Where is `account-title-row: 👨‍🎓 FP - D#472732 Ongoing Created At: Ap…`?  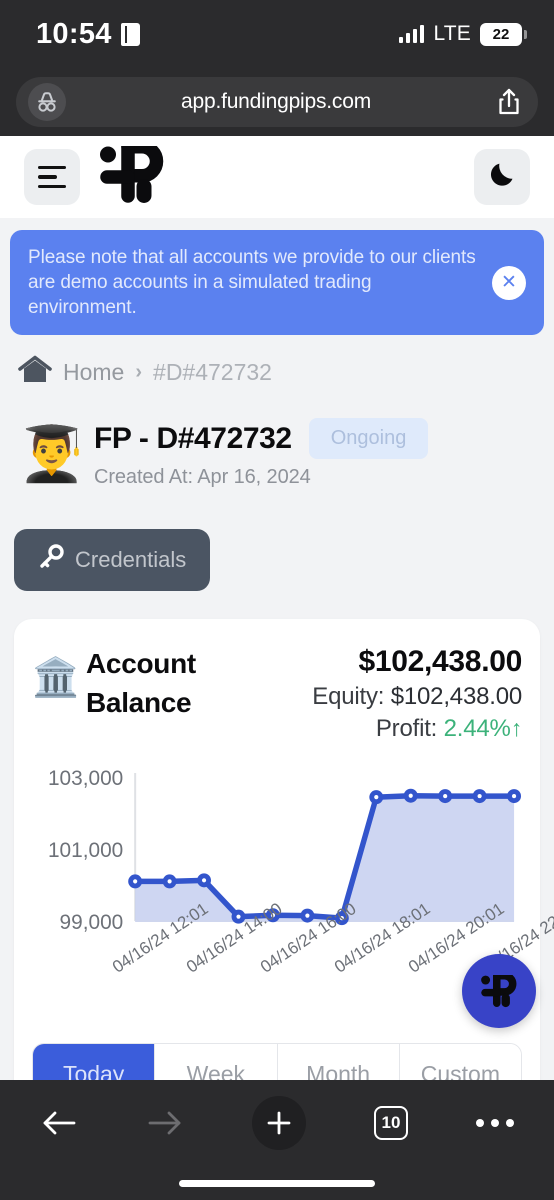 account-title-row: 👨‍🎓 FP - D#472732 Ongoing Created At: Ap… is located at coordinates (277, 439).